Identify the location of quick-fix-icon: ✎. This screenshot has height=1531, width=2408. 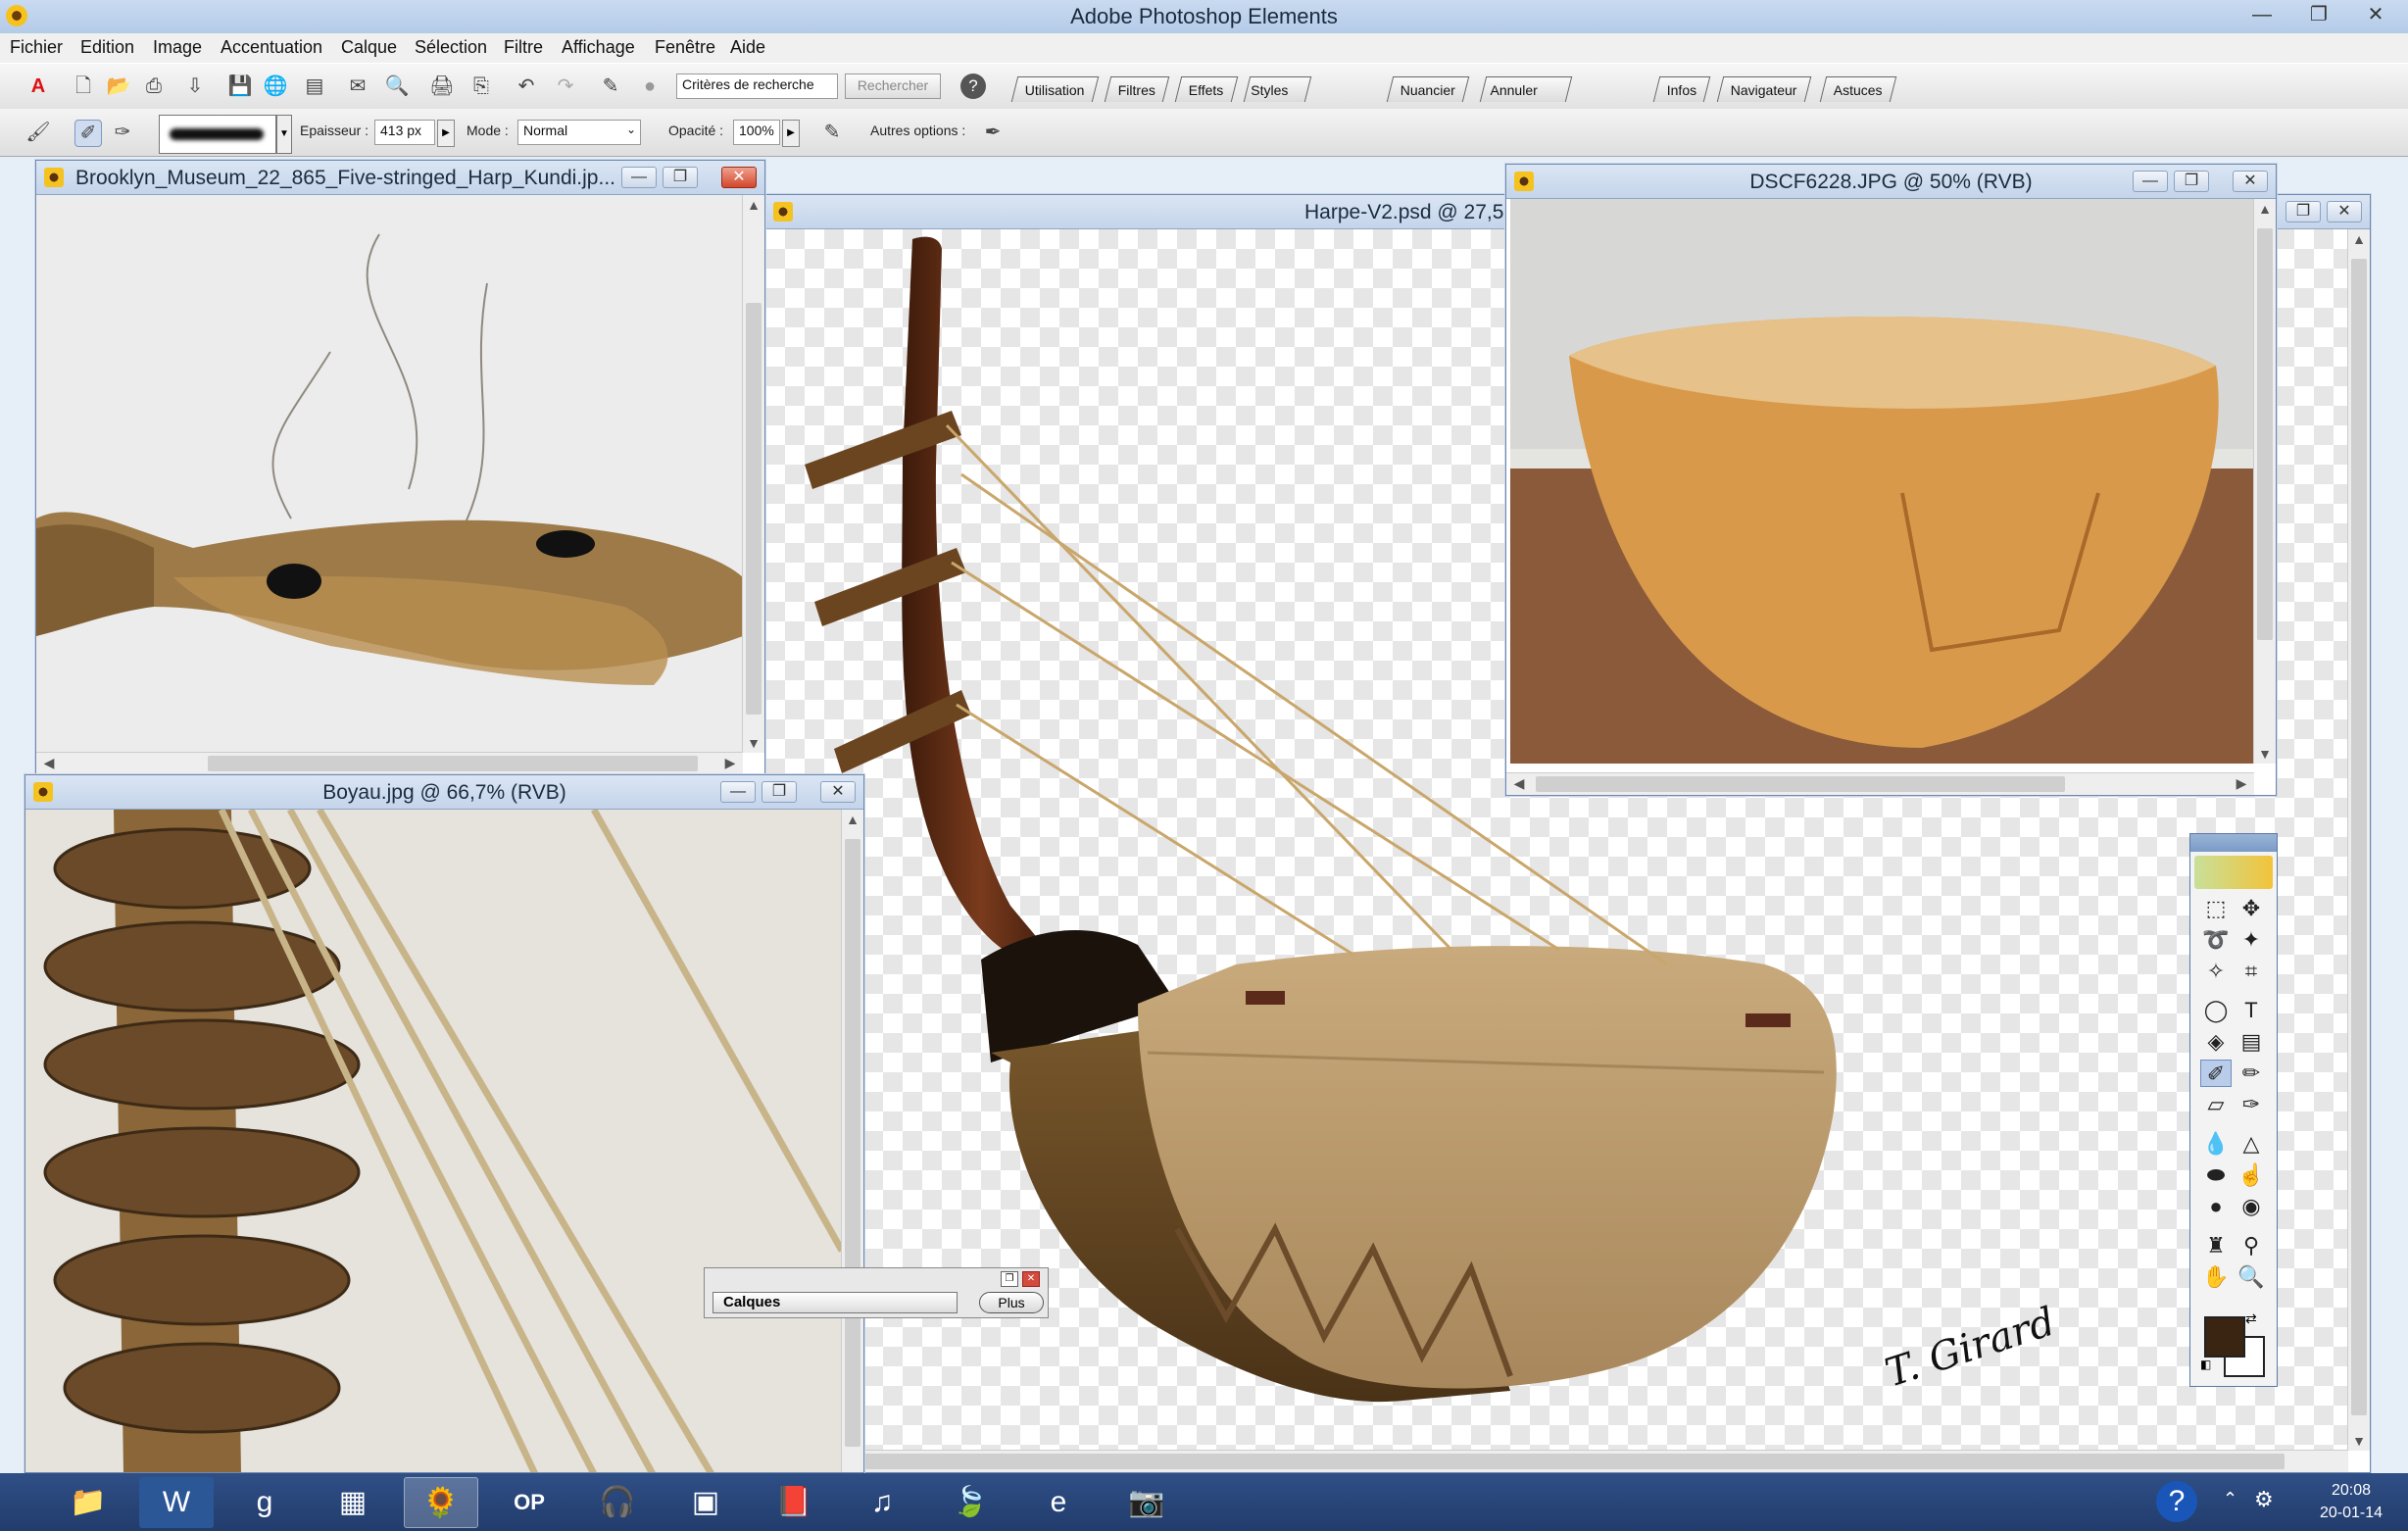
(610, 86).